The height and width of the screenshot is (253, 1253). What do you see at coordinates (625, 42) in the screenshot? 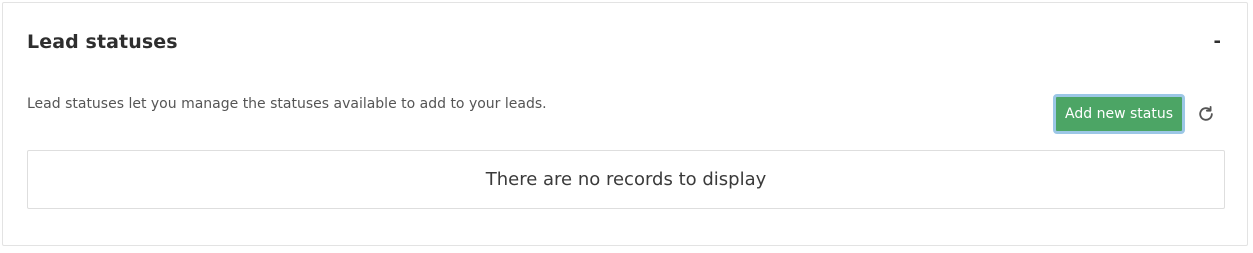
I see `panel-header: Lead statuses -` at bounding box center [625, 42].